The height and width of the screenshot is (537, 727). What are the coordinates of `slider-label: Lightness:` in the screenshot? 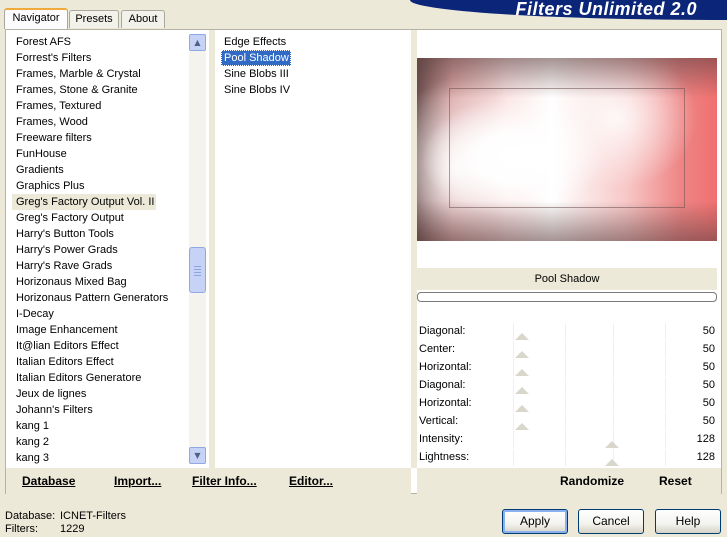 It's located at (444, 457).